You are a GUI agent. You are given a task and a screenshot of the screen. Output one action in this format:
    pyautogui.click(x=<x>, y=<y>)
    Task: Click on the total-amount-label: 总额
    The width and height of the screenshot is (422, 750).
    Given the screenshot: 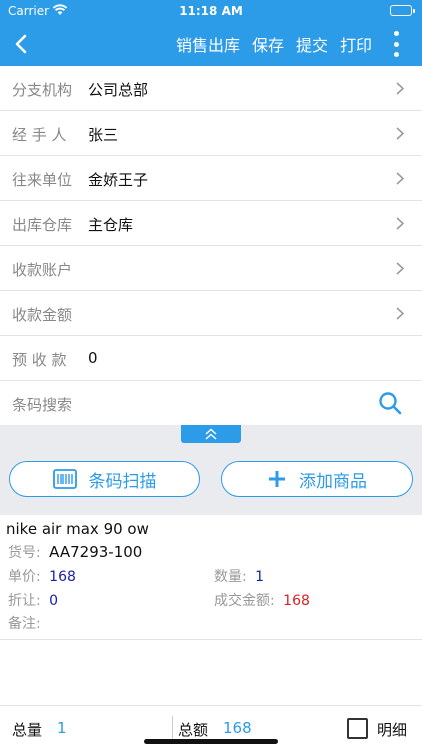 What is the action you would take?
    pyautogui.click(x=193, y=730)
    